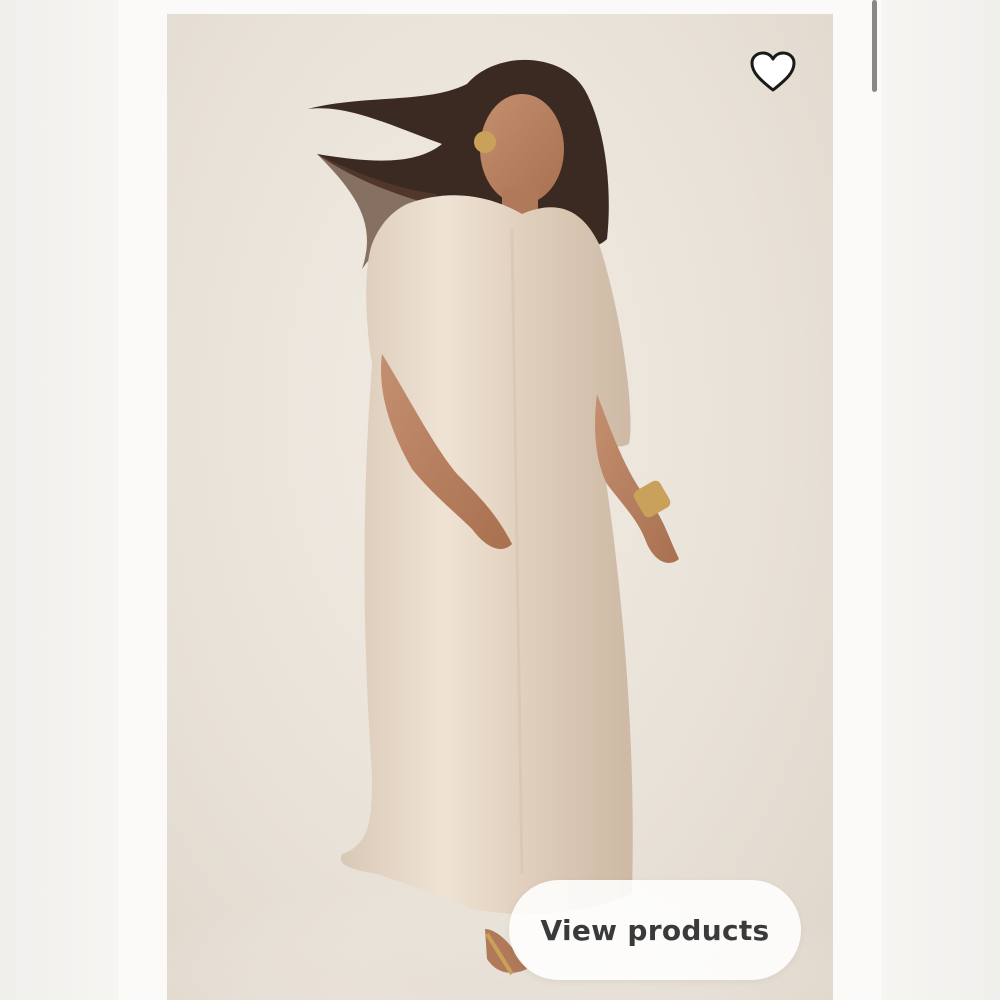 This screenshot has width=1000, height=1000. I want to click on heart-outline-icon, so click(773, 71).